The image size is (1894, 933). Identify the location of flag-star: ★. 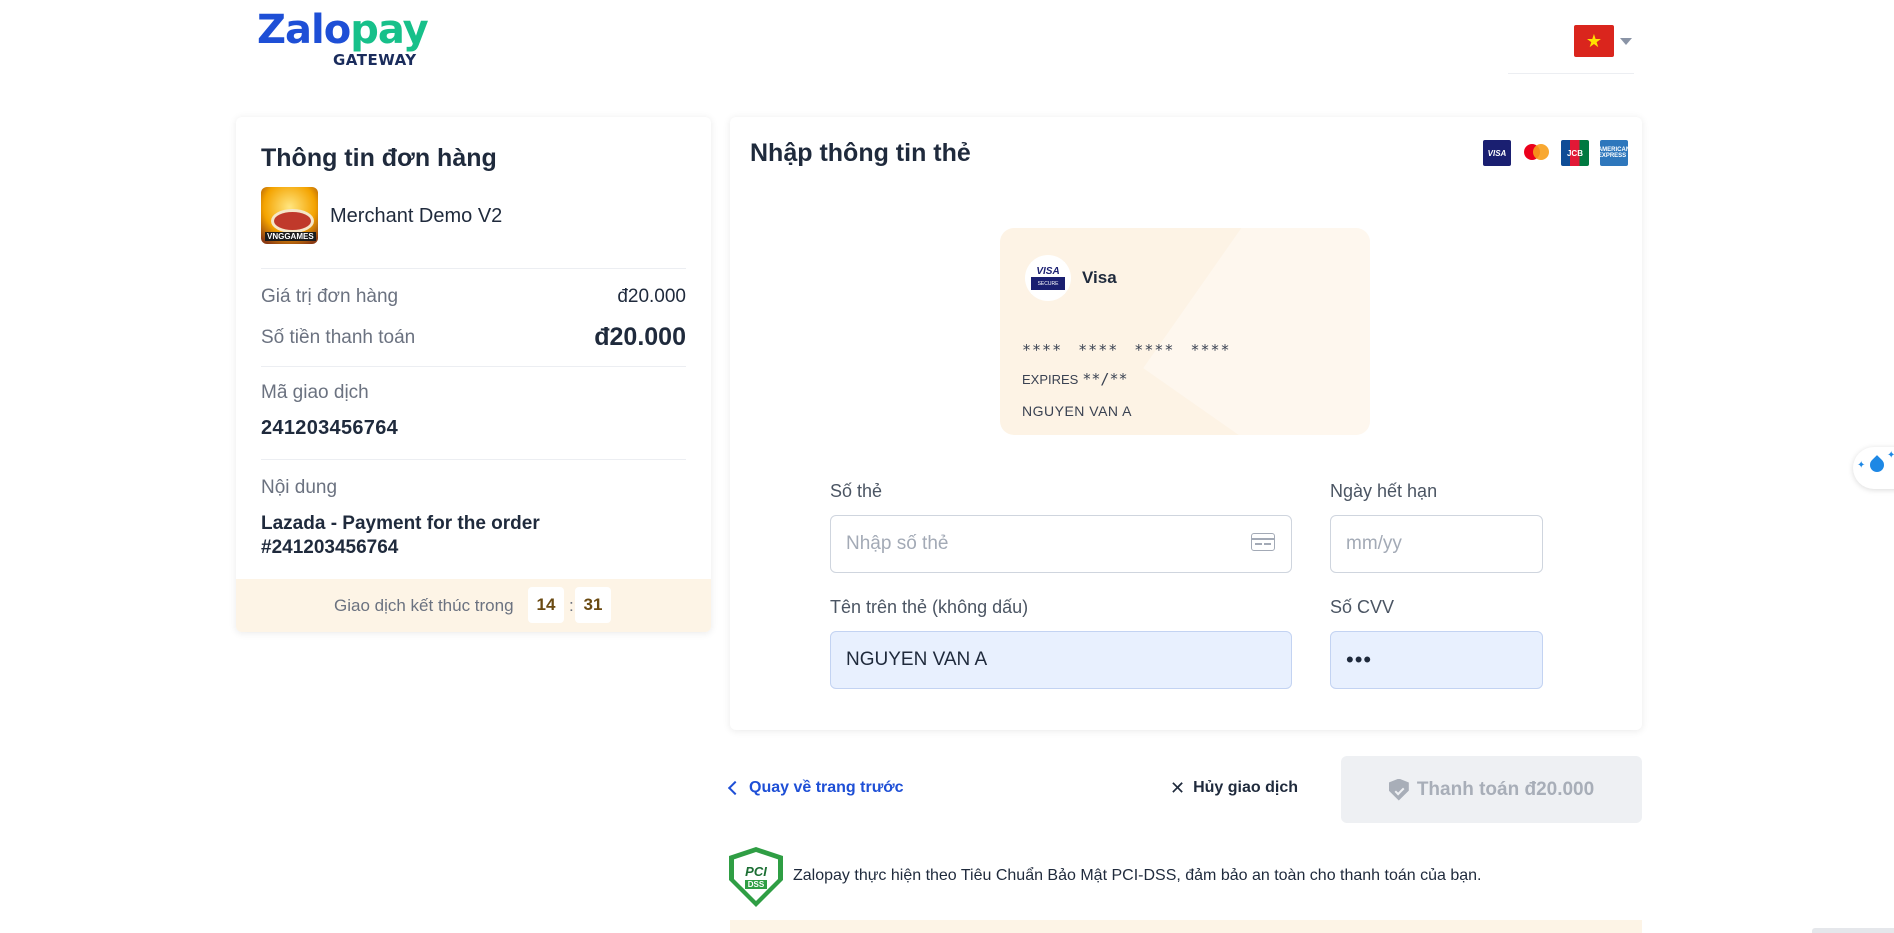
(1594, 40).